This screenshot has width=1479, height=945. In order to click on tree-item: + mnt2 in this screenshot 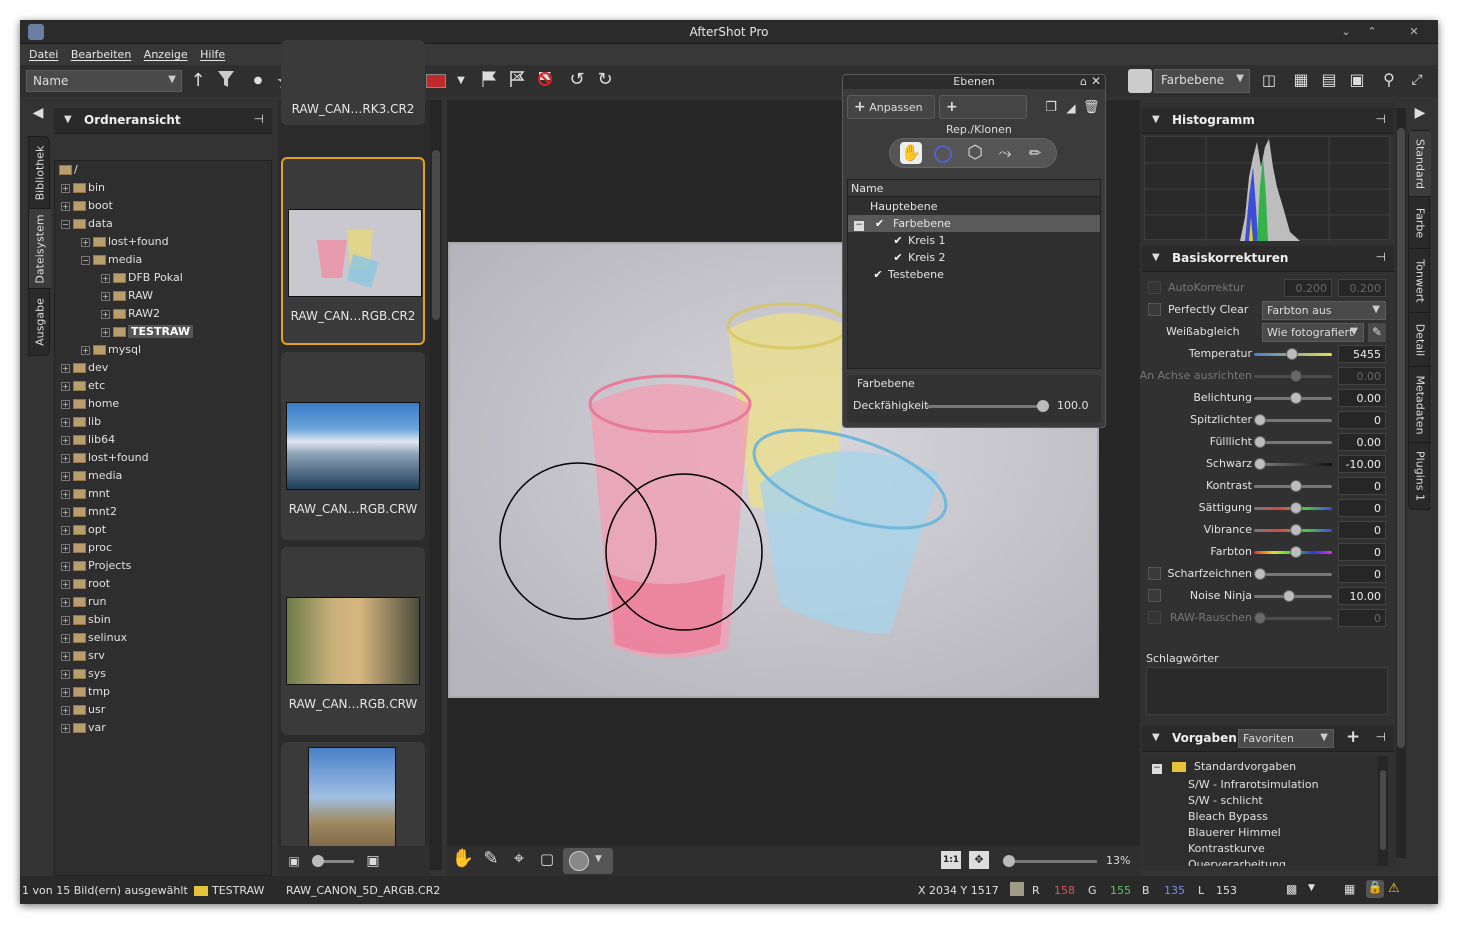, I will do `click(89, 512)`.